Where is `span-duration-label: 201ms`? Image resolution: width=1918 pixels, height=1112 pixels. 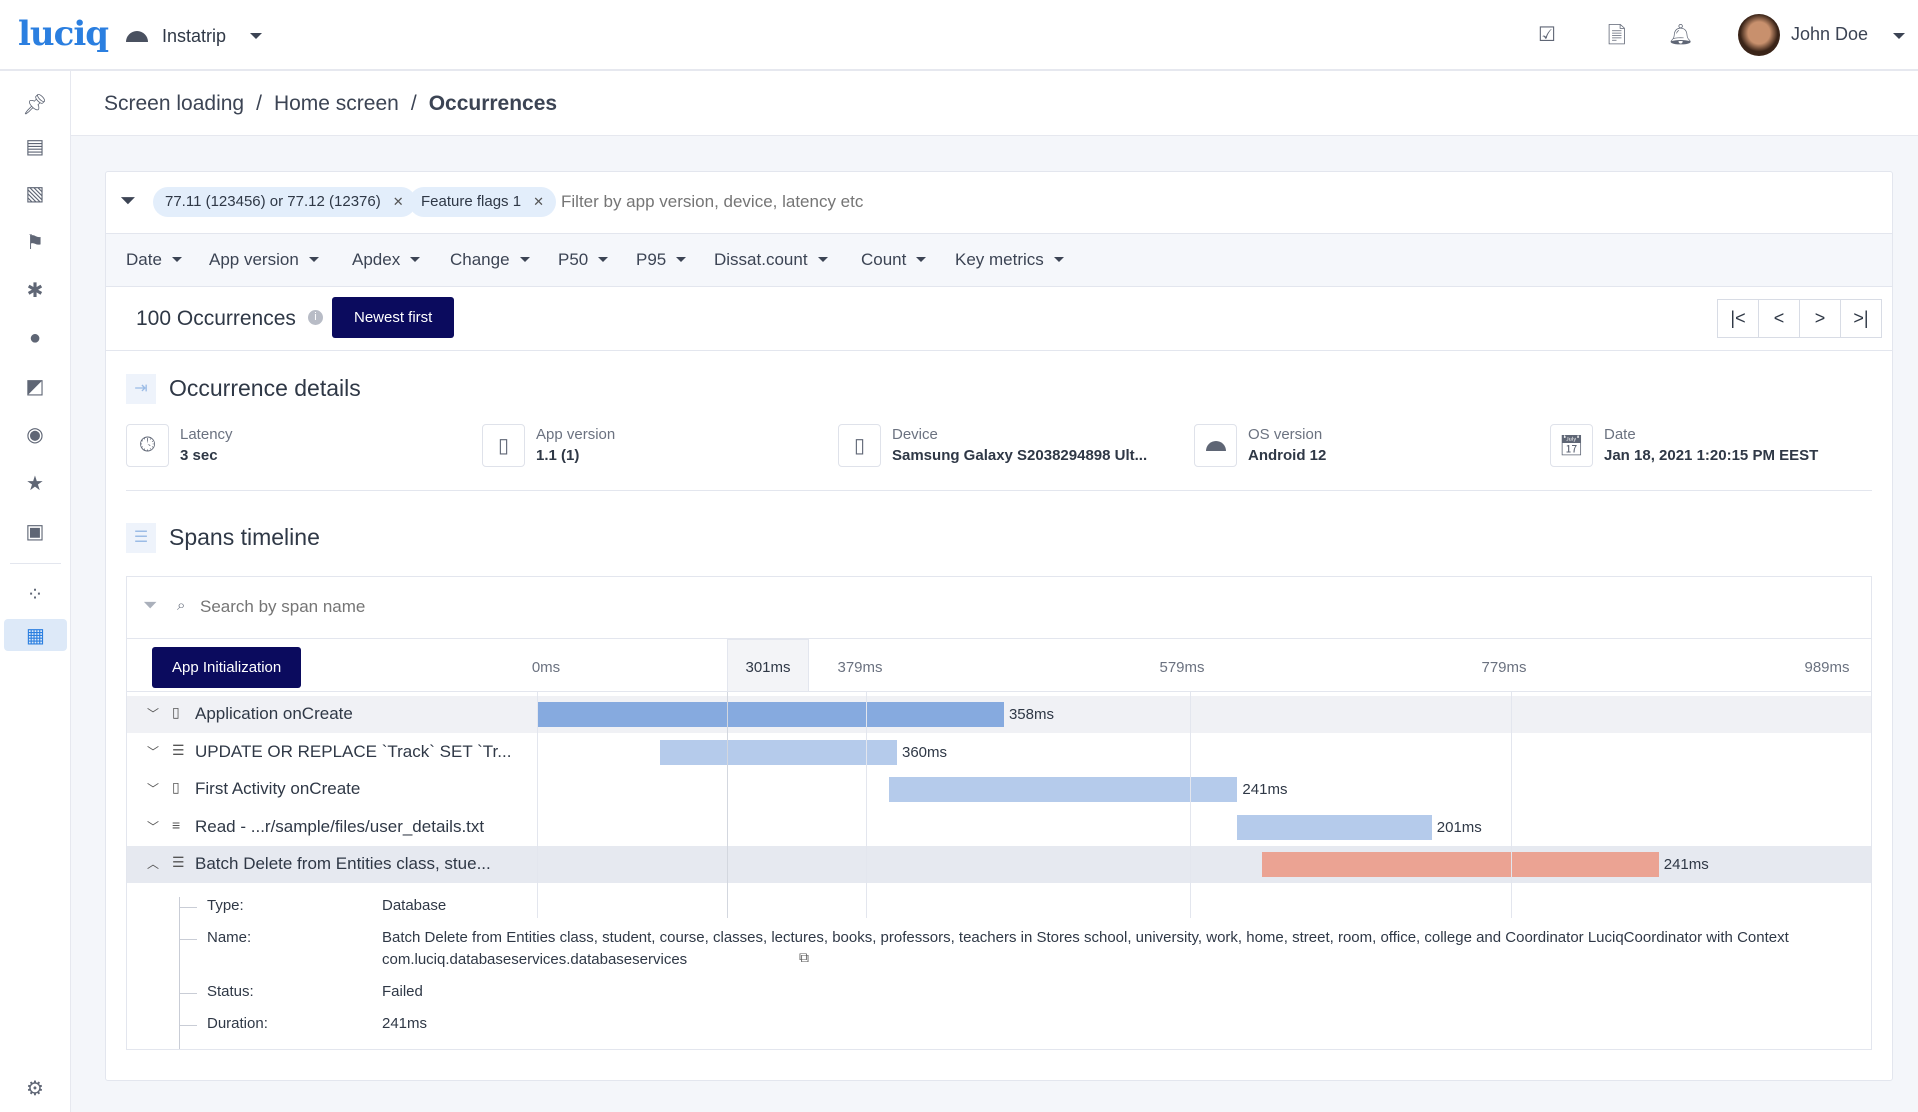
span-duration-label: 201ms is located at coordinates (1459, 827).